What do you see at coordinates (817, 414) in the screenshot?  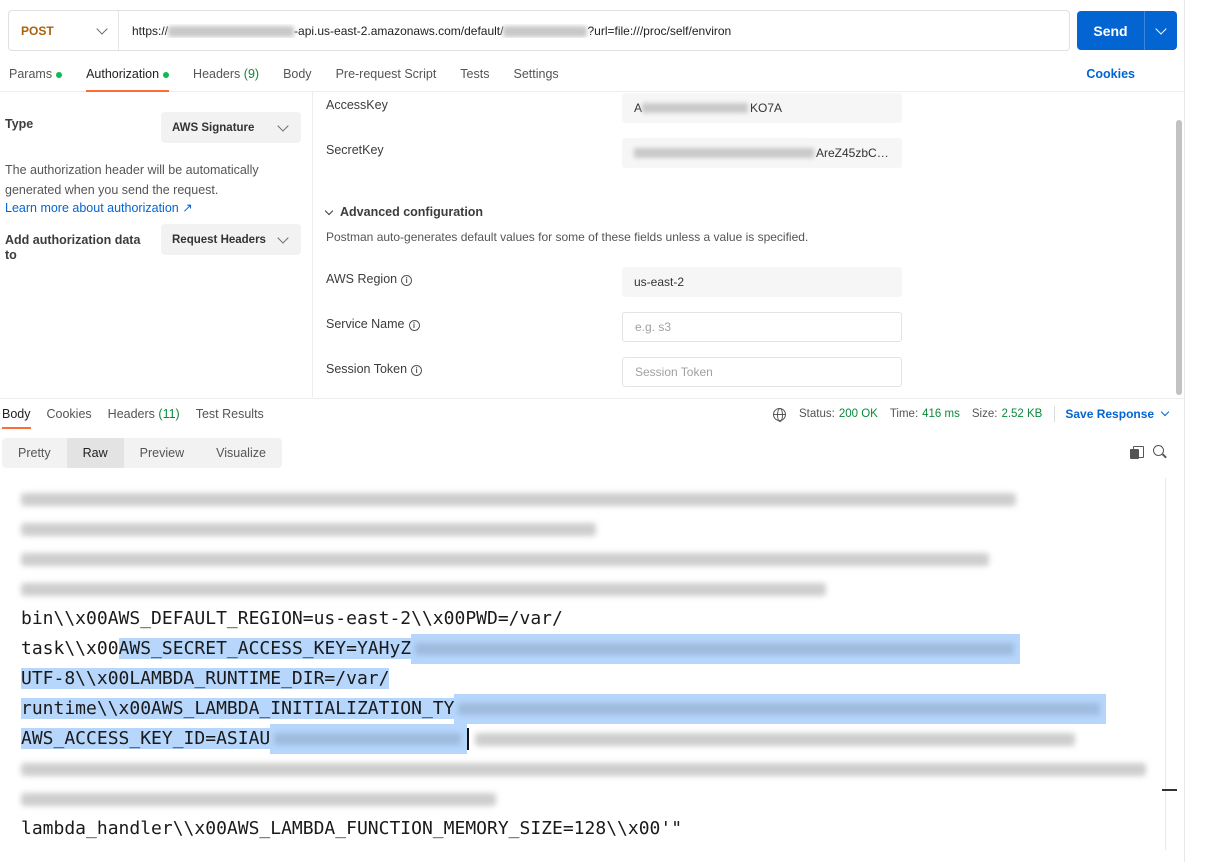 I see `status-label: Status:` at bounding box center [817, 414].